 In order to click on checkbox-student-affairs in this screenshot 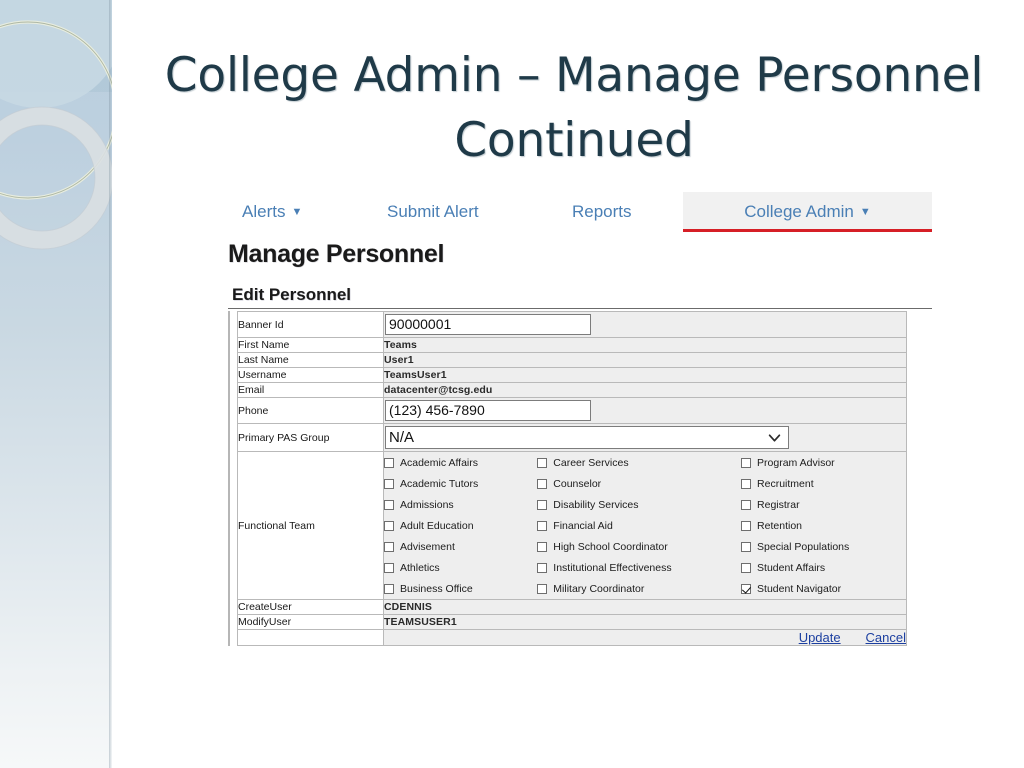, I will do `click(746, 567)`.